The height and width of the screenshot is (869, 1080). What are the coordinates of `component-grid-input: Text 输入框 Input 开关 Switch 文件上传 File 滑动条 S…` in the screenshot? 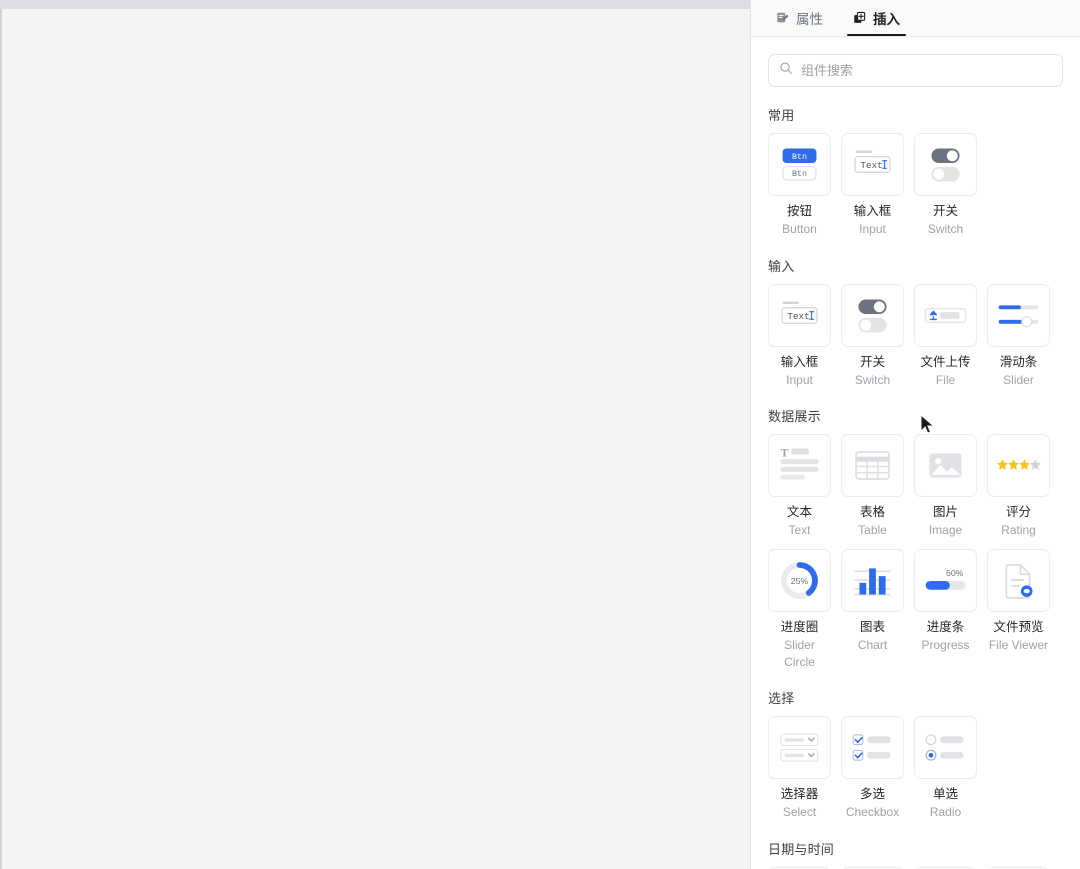 It's located at (915, 336).